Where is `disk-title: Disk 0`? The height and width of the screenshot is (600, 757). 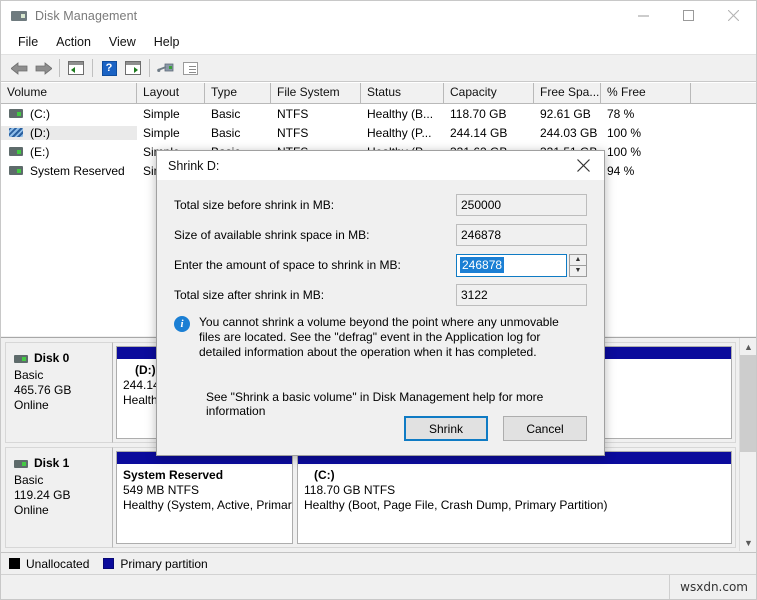 disk-title: Disk 0 is located at coordinates (63, 358).